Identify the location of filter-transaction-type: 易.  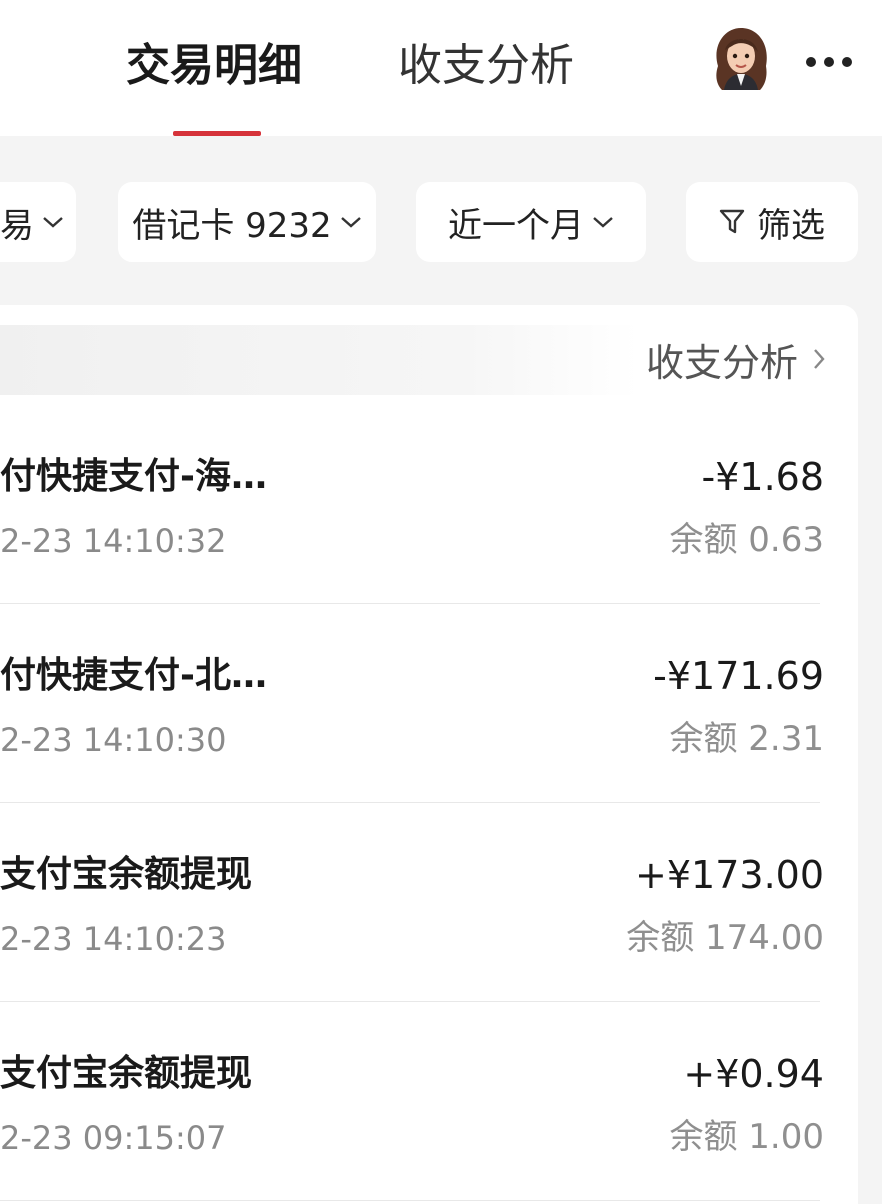
(38, 222).